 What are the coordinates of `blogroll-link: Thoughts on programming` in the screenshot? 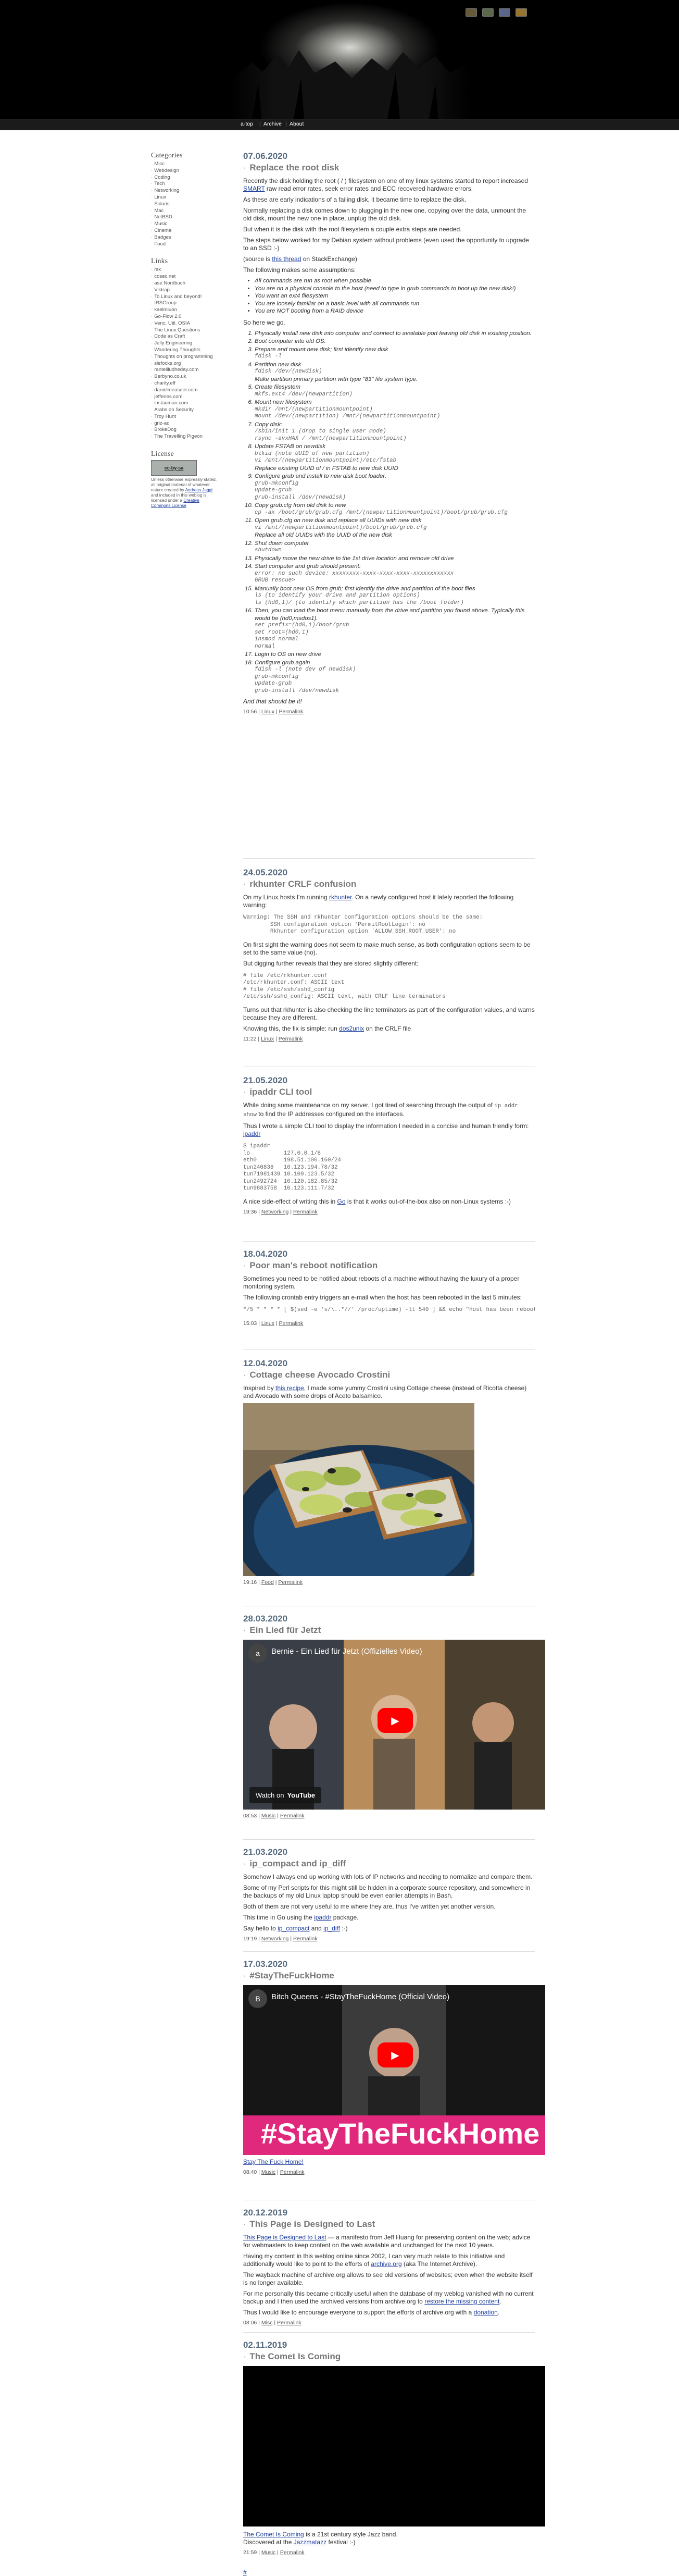 It's located at (183, 357).